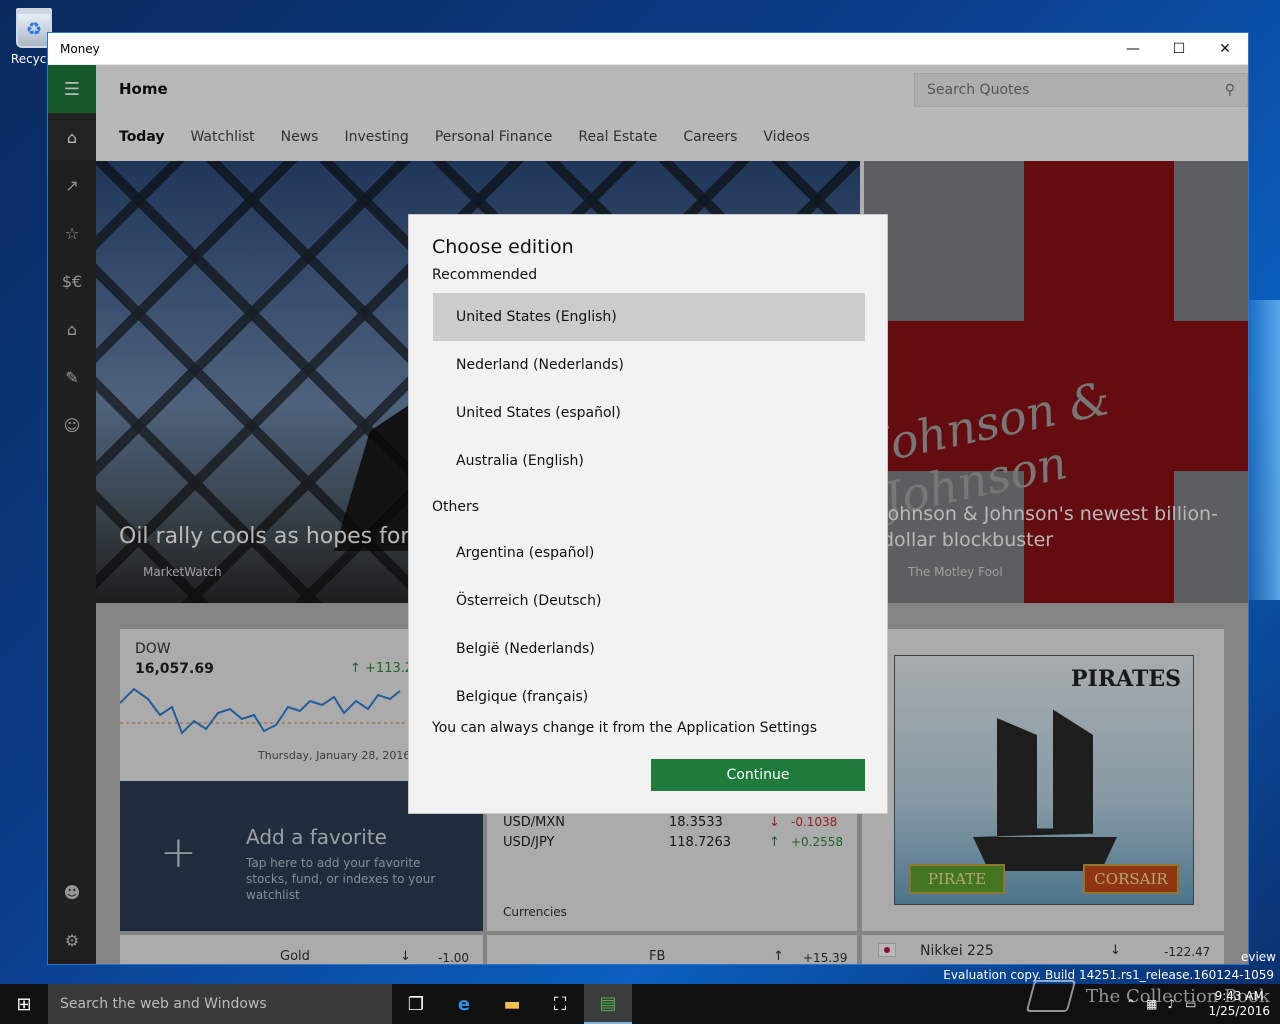  What do you see at coordinates (649, 649) in the screenshot?
I see `edition-option: België (Nederlands)` at bounding box center [649, 649].